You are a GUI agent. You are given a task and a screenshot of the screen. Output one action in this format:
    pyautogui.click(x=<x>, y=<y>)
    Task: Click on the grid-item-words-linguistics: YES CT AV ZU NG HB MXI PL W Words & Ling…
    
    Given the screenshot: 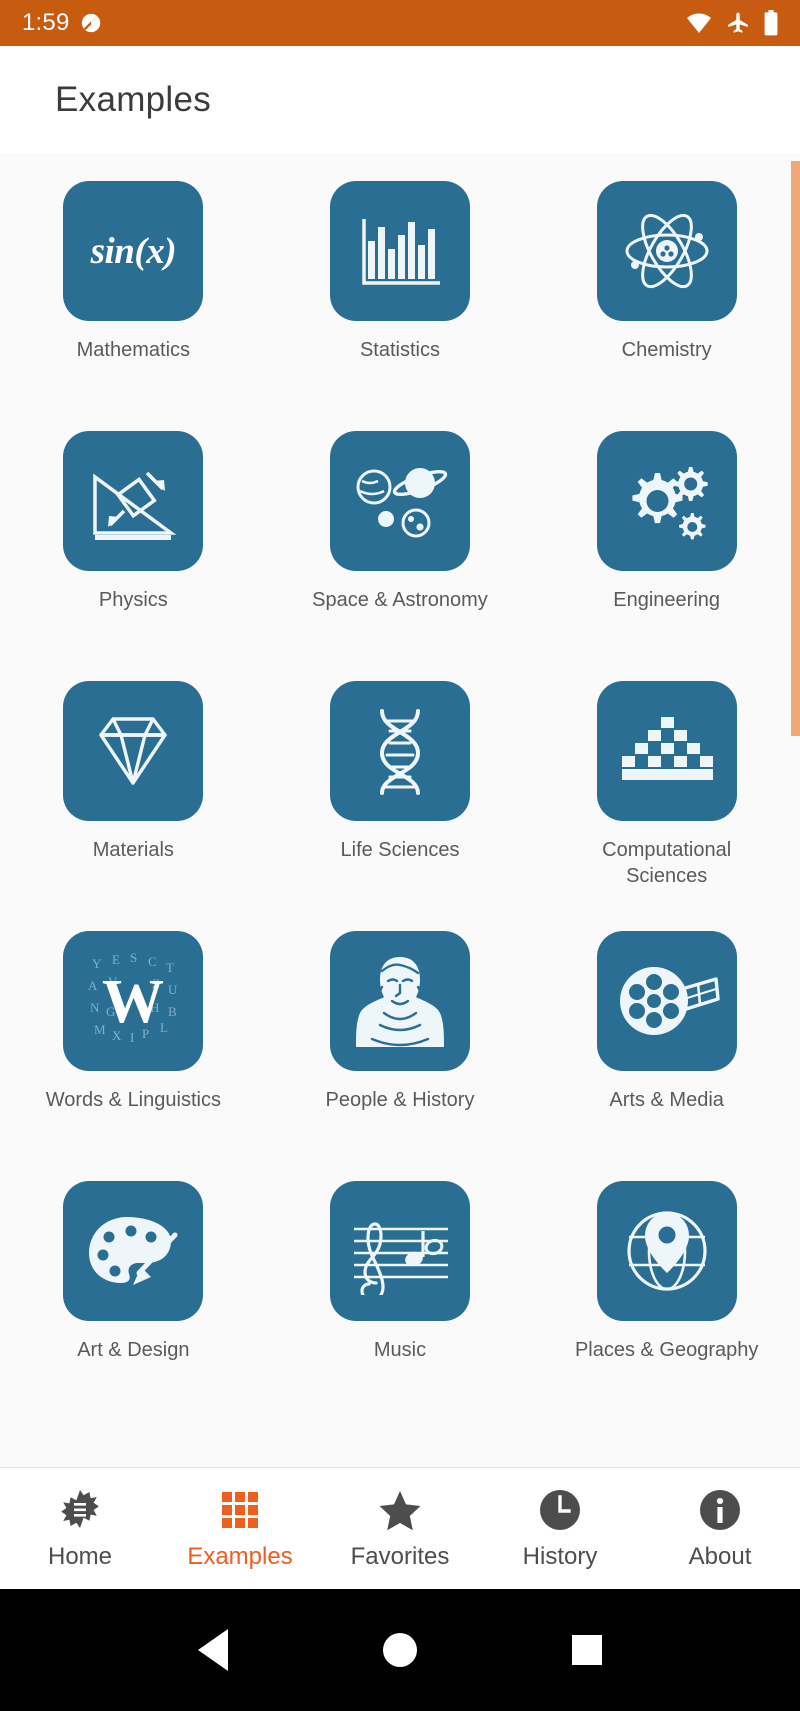 What is the action you would take?
    pyautogui.click(x=133, y=1046)
    